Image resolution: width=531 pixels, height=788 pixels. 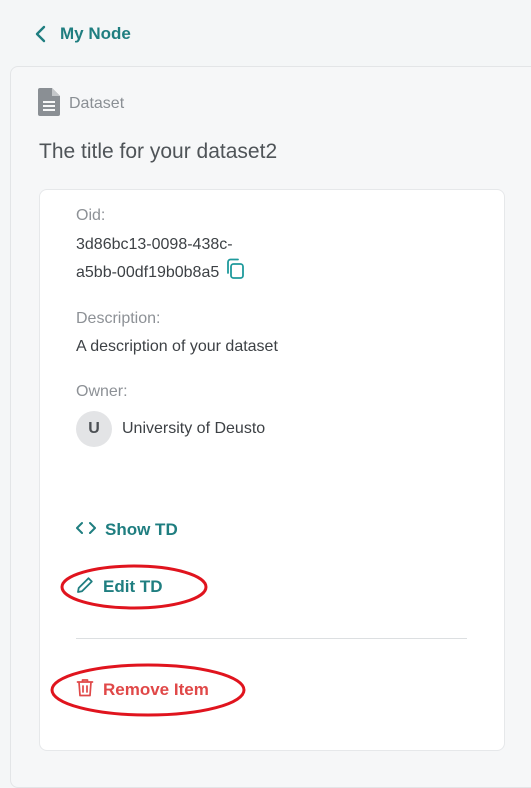 I want to click on document-icon, so click(x=49, y=104).